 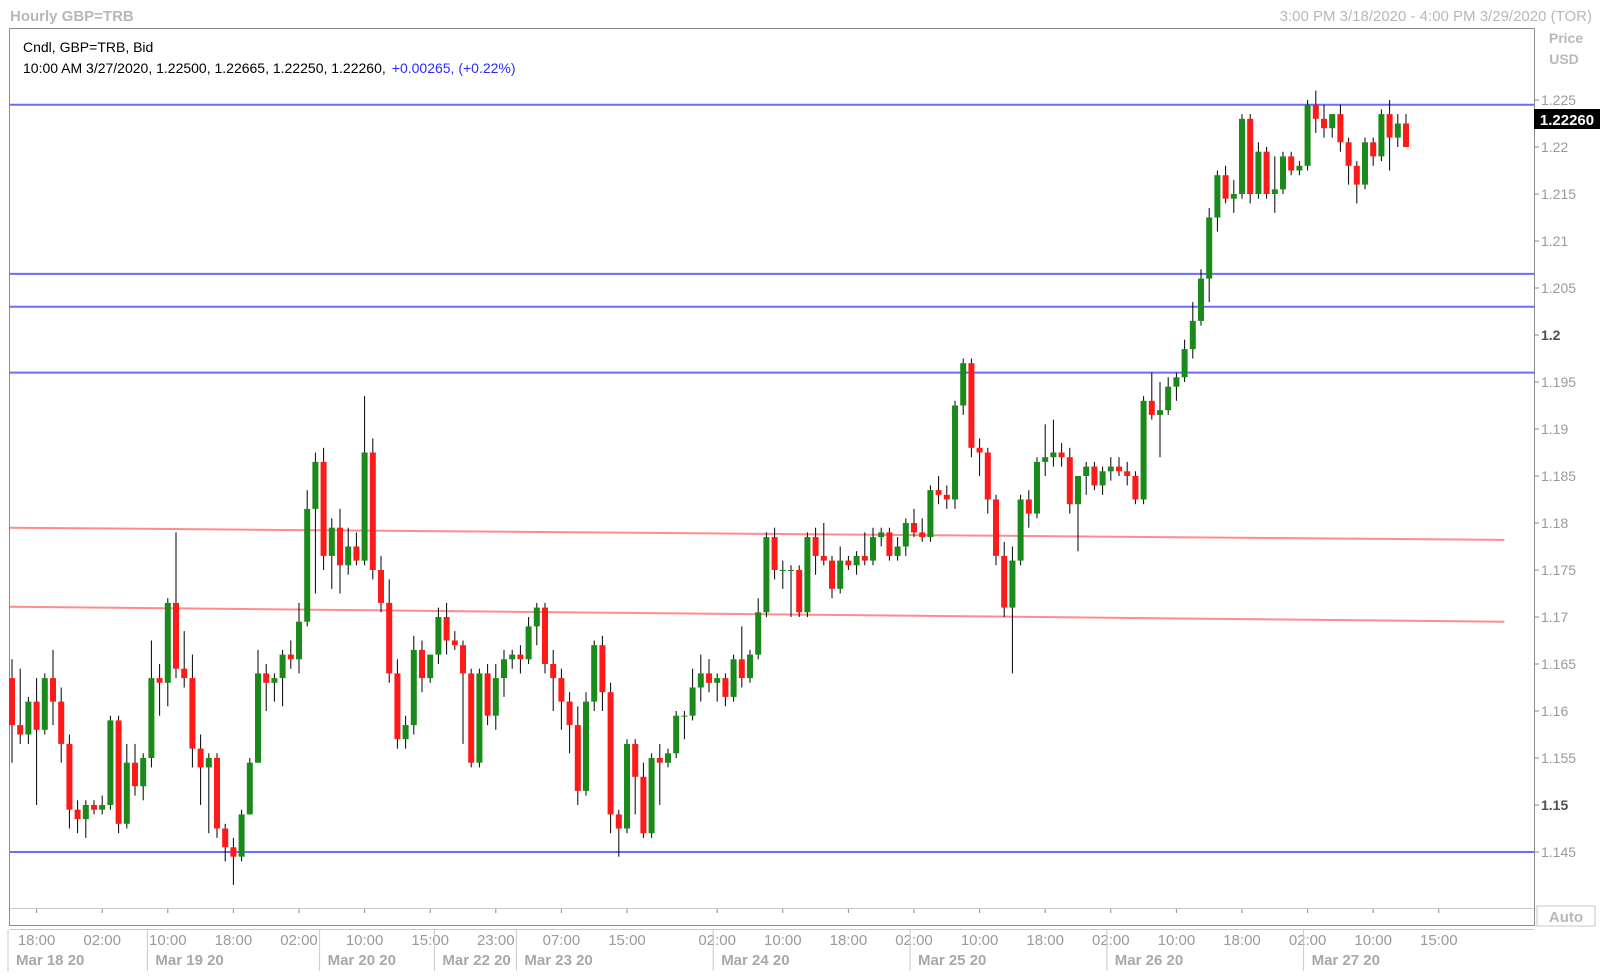 What do you see at coordinates (1558, 758) in the screenshot?
I see `y-tick-label: 1.155` at bounding box center [1558, 758].